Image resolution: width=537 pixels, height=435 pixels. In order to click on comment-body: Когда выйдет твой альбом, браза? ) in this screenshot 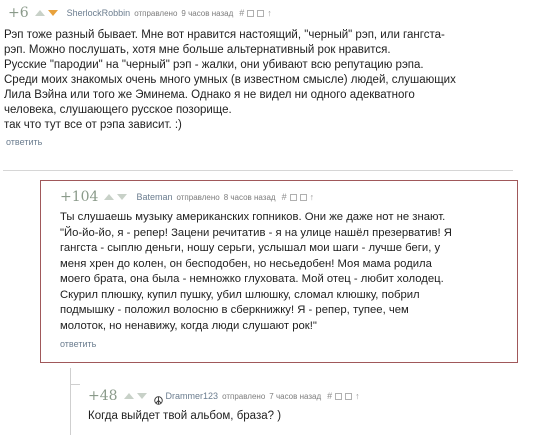, I will do `click(185, 416)`.